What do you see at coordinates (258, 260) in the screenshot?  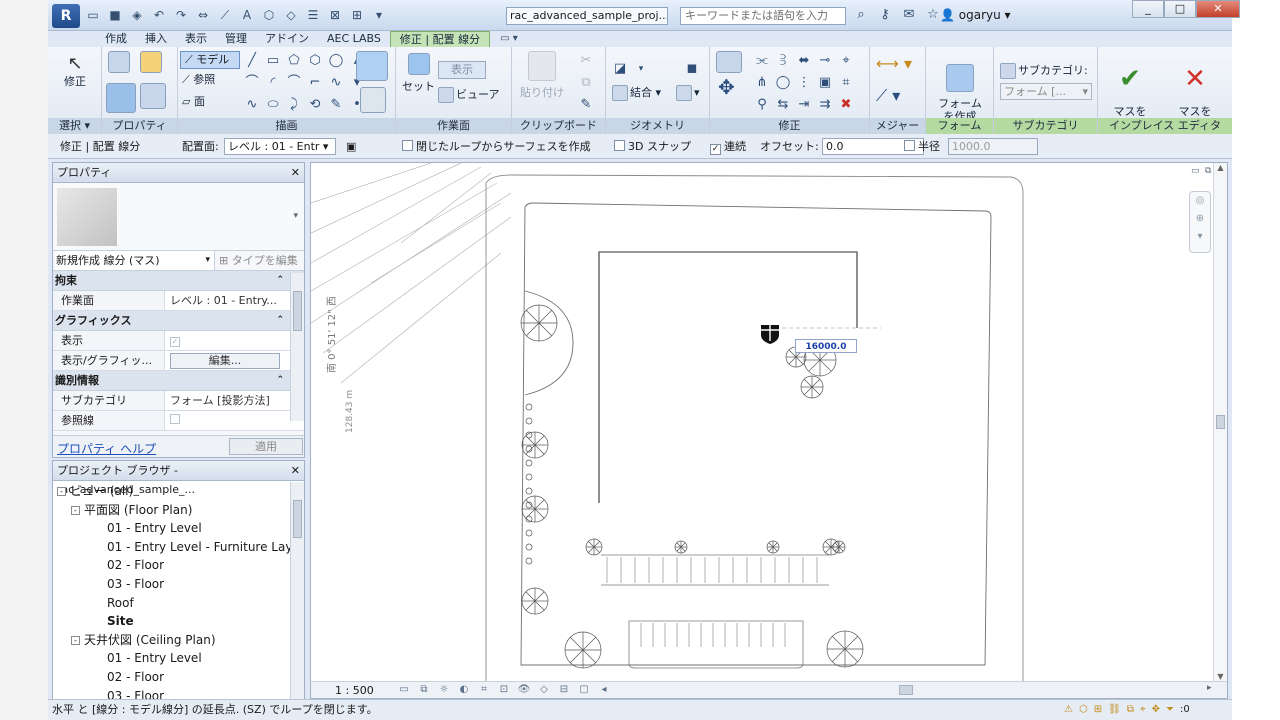 I see `edit-type-button: ⊞ タイプを編集` at bounding box center [258, 260].